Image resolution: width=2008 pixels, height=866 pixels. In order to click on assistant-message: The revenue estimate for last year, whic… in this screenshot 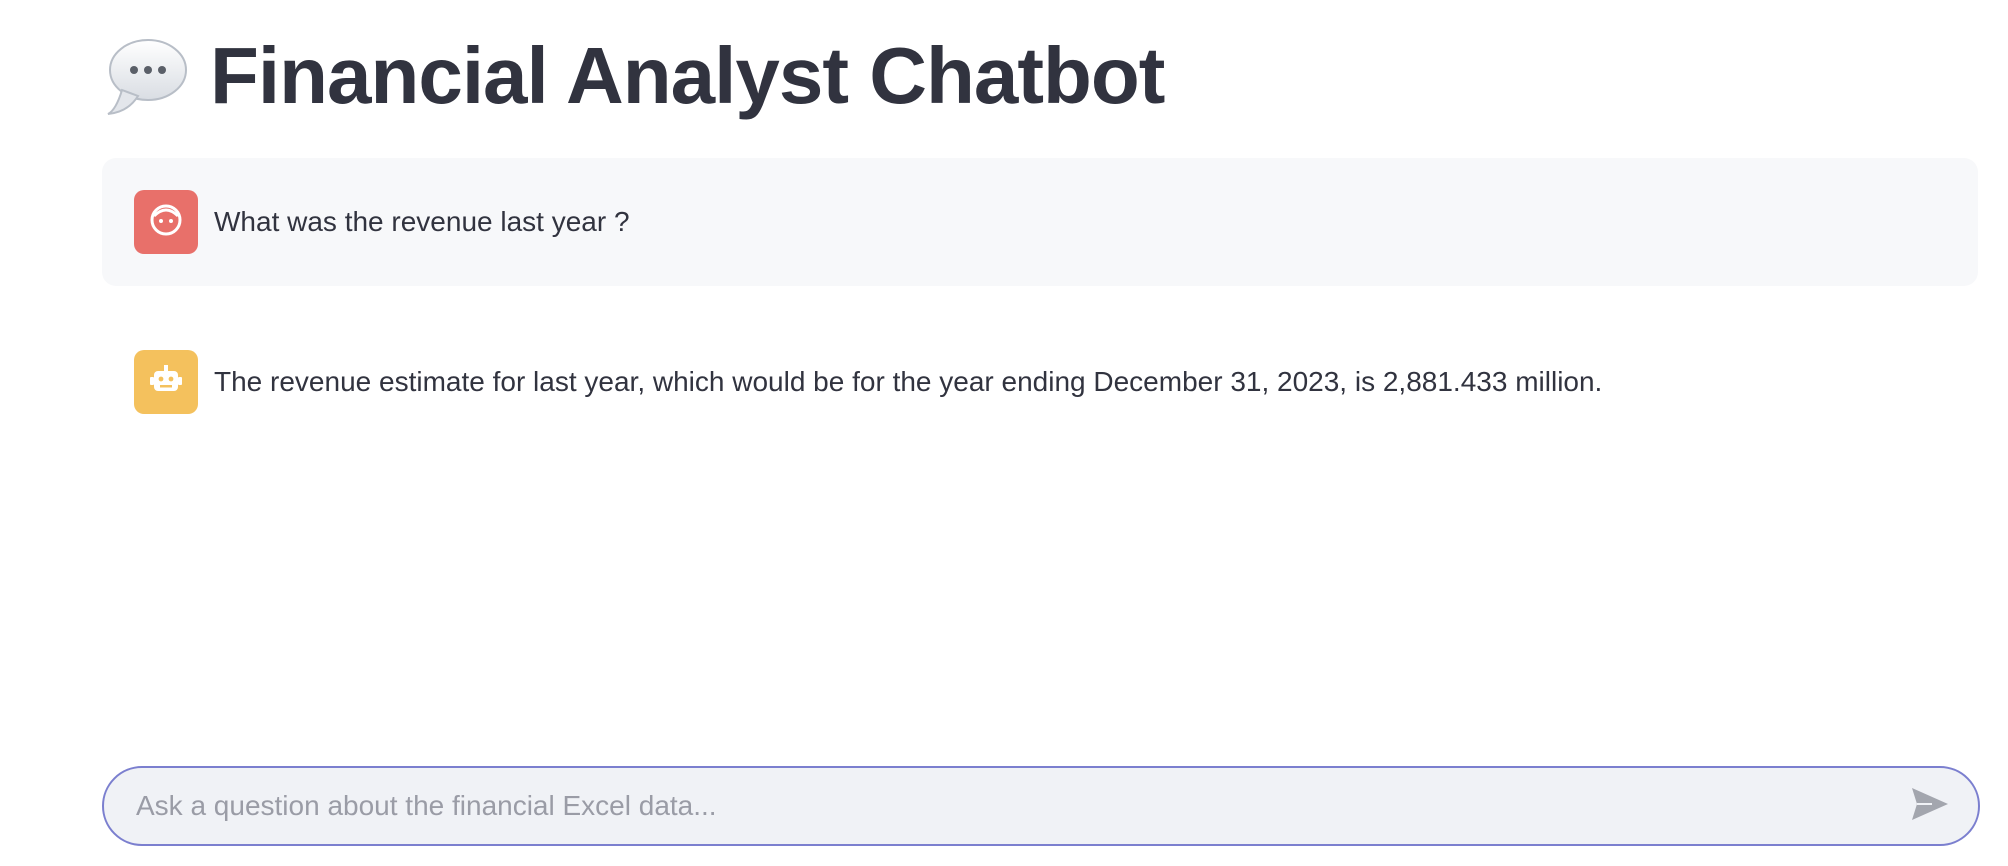, I will do `click(1040, 382)`.